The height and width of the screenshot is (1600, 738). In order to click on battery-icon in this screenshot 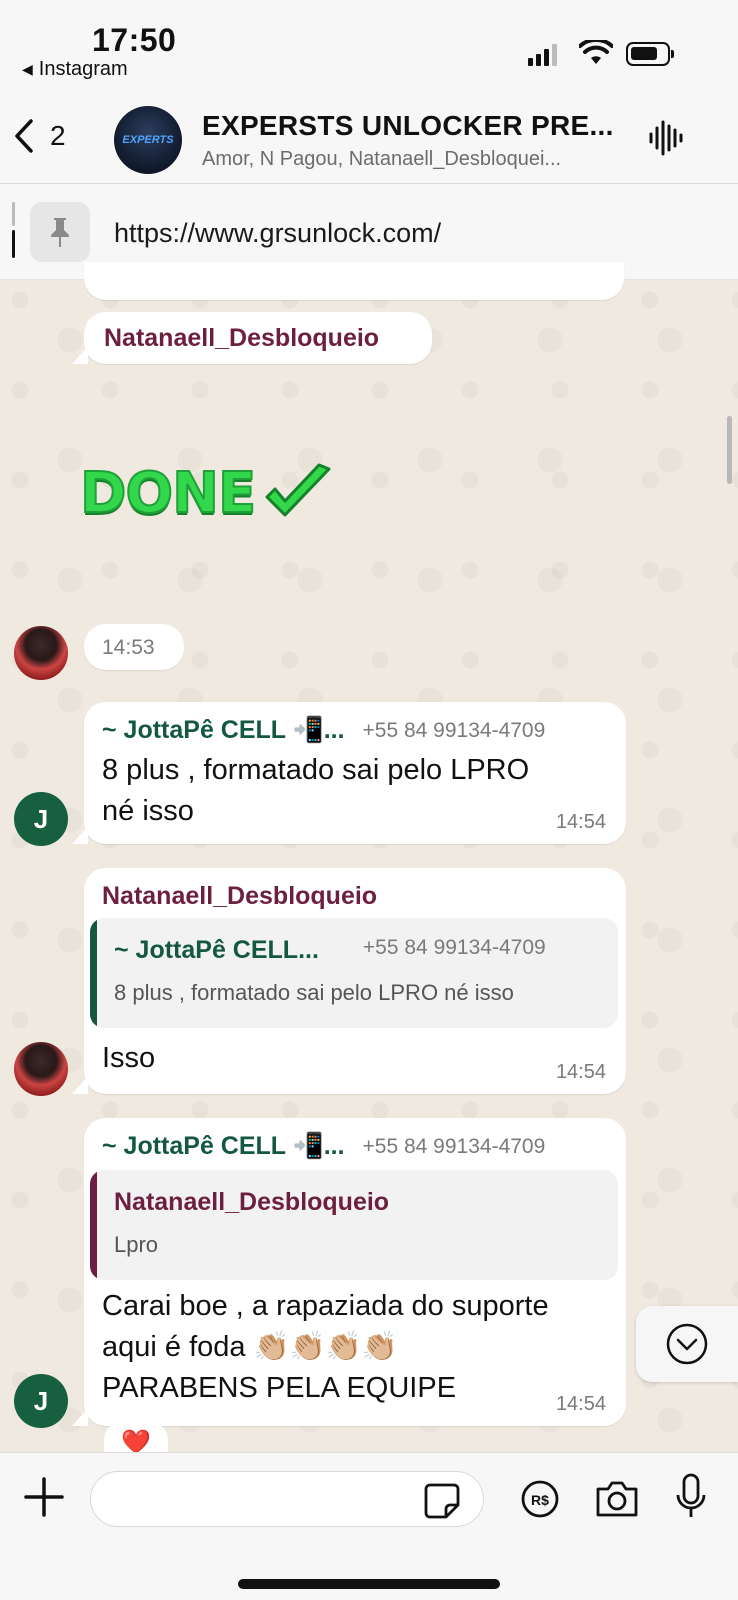, I will do `click(650, 54)`.